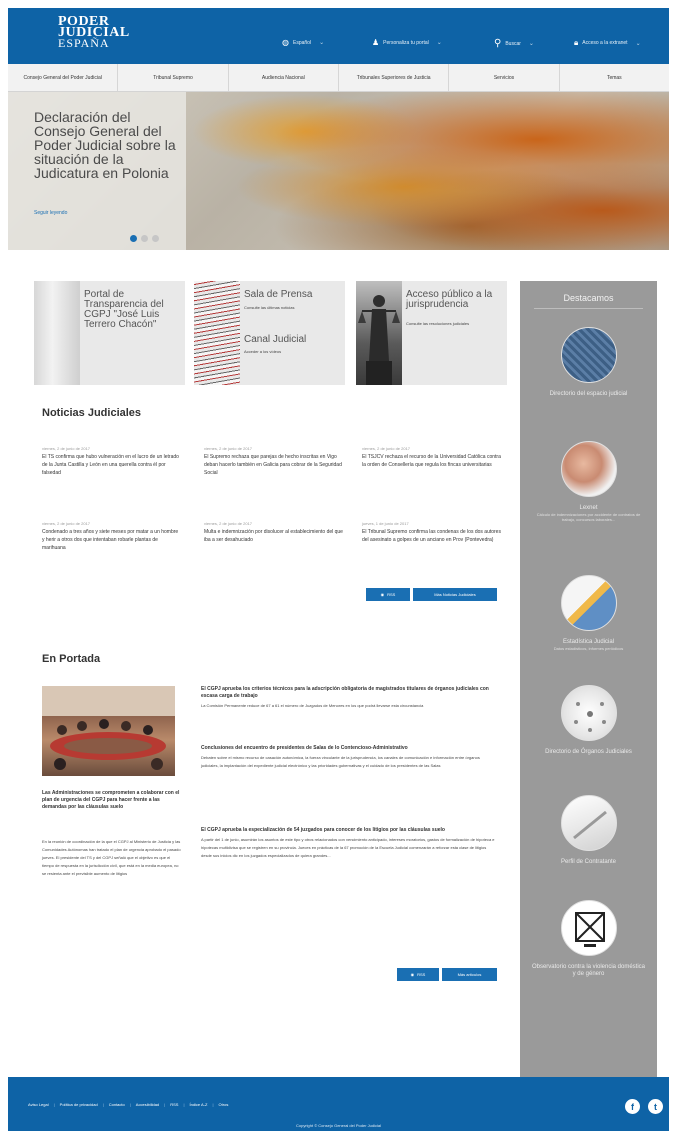 Image resolution: width=677 pixels, height=1139 pixels. I want to click on personalize-link: ♟ Personaliza tu portal ⌄, so click(407, 42).